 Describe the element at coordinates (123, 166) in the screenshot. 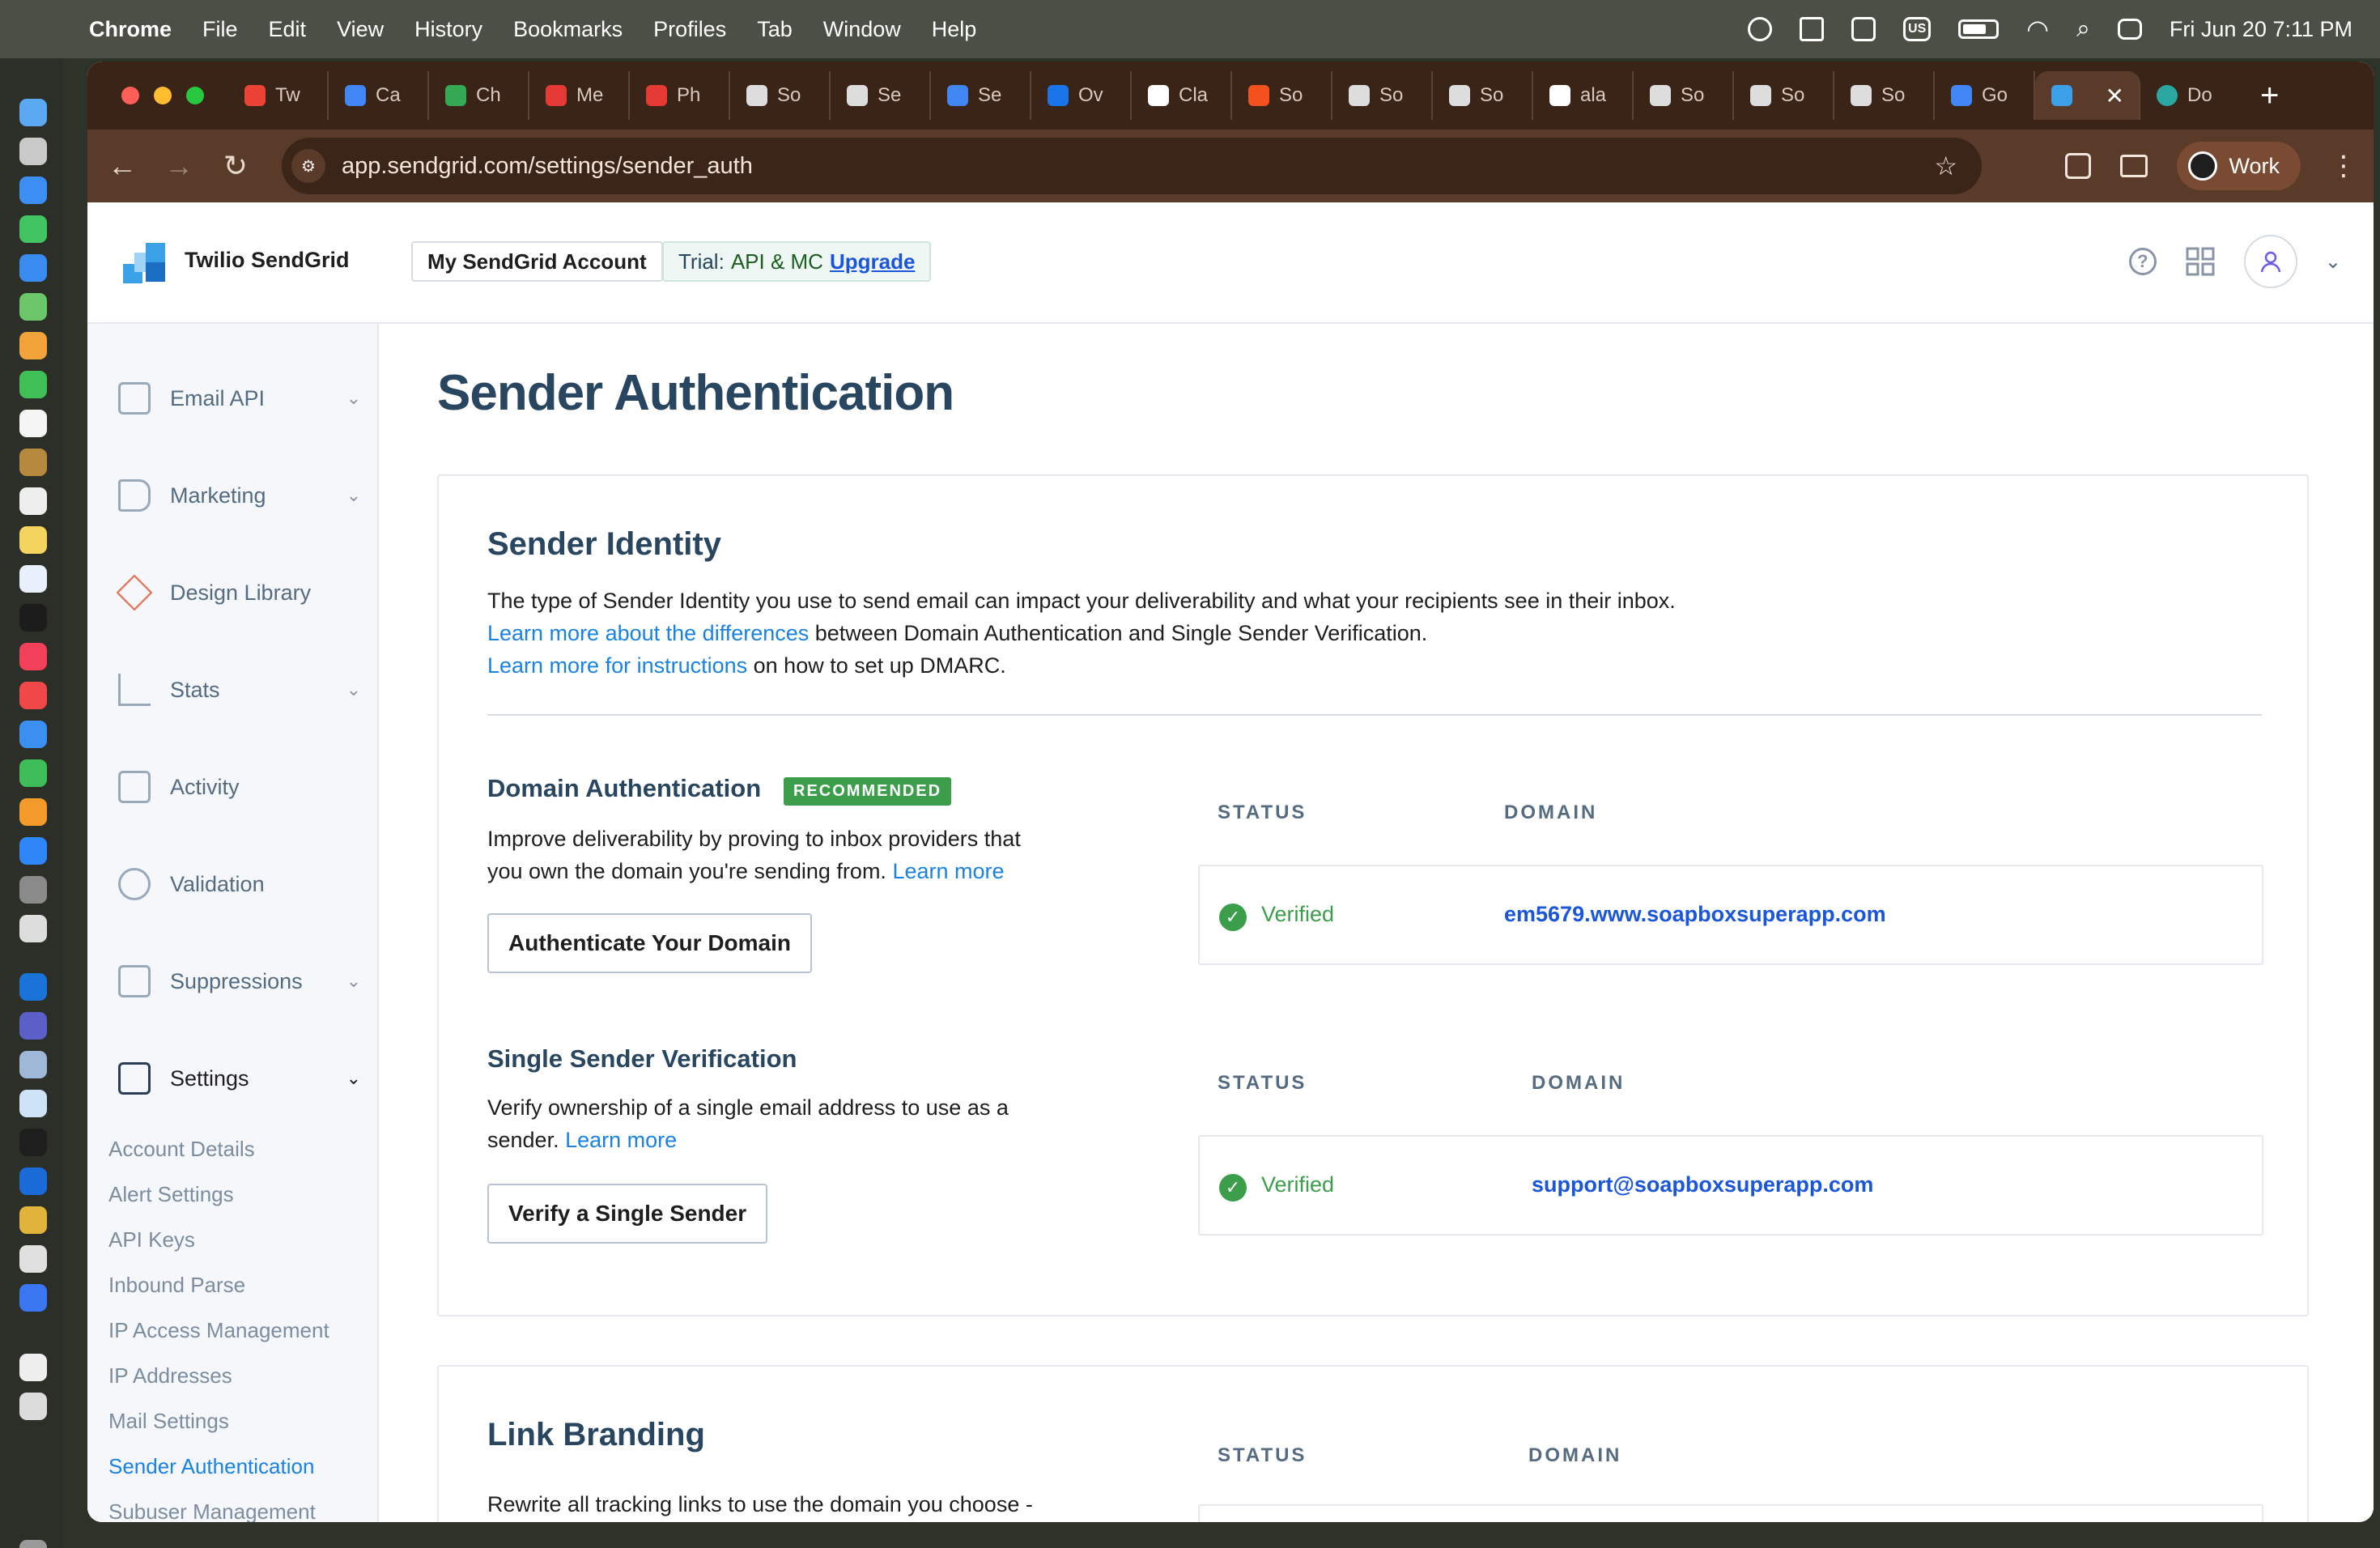

I see `back-icon: ←` at that location.